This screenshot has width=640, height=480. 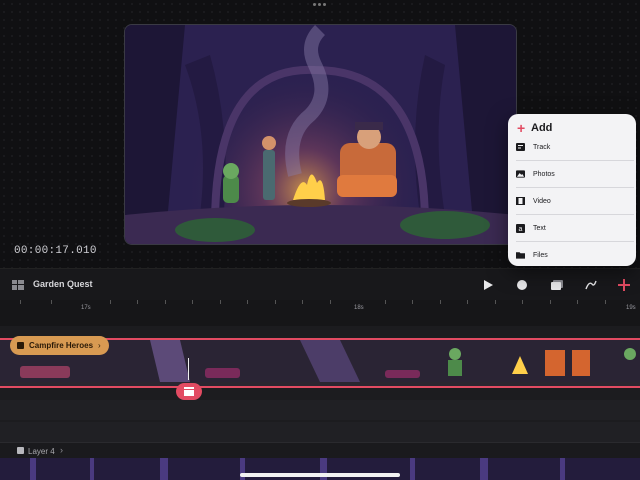 I want to click on clapper-icon, so click(x=189, y=391).